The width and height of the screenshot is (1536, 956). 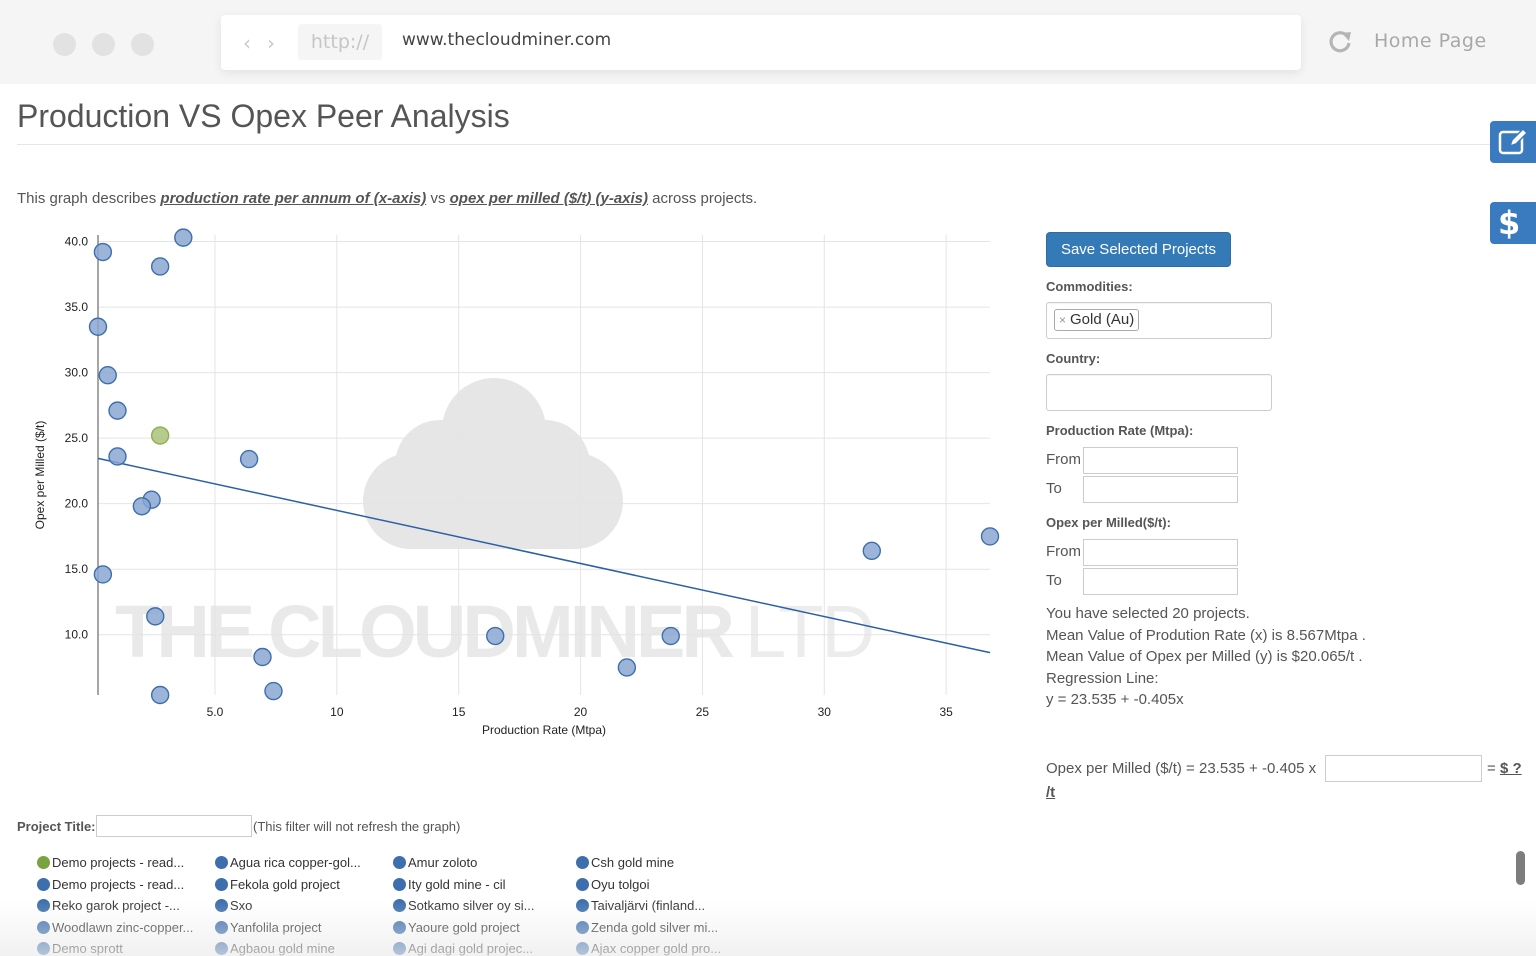 I want to click on forward-arrow-icon: ›, so click(x=271, y=43).